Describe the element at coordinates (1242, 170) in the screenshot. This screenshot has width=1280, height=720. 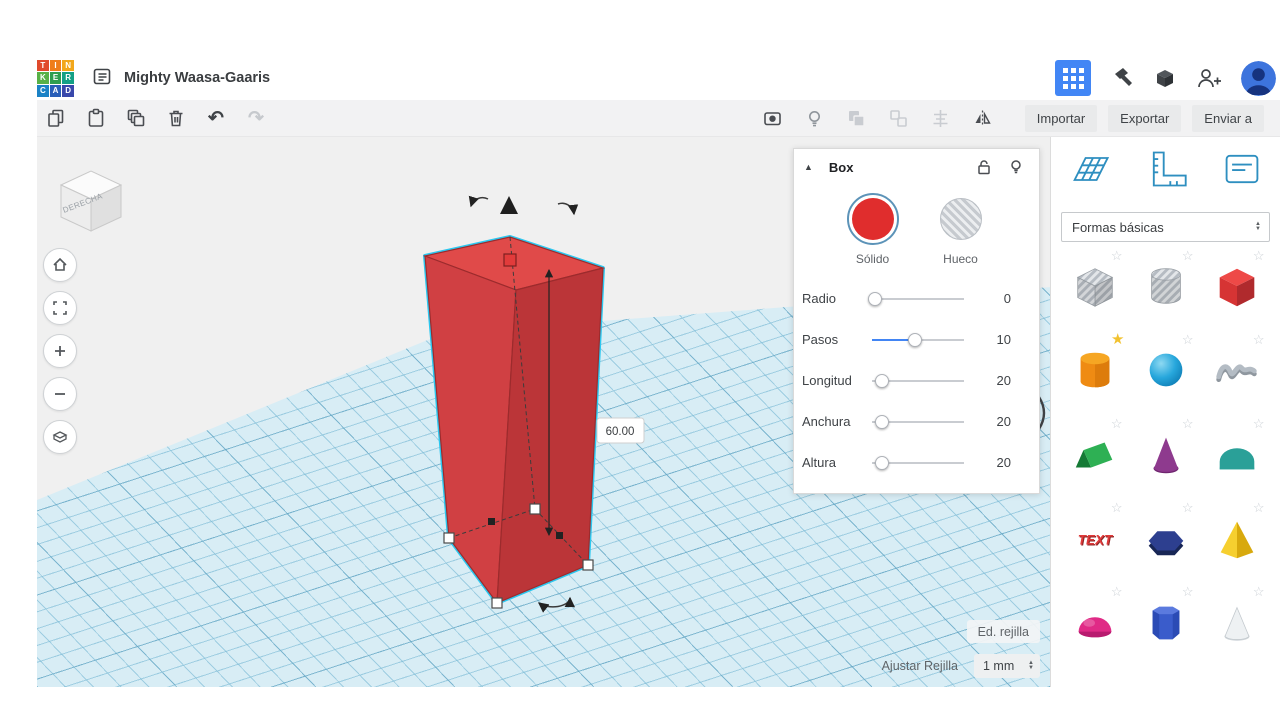
I see `notes-tool-button` at that location.